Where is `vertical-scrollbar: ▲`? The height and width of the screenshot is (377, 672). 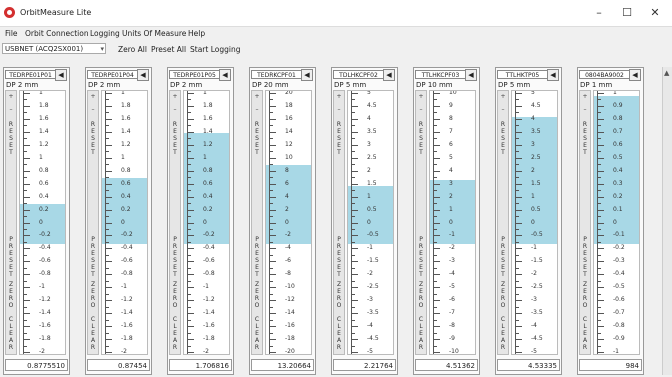 vertical-scrollbar: ▲ is located at coordinates (667, 221).